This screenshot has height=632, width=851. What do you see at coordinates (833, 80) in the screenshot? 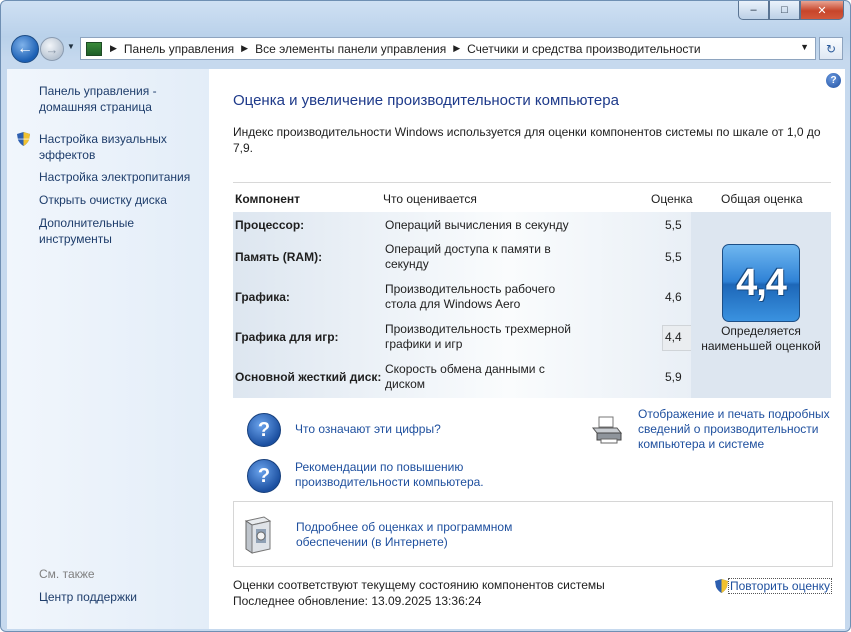
I see `help-icon: ?` at bounding box center [833, 80].